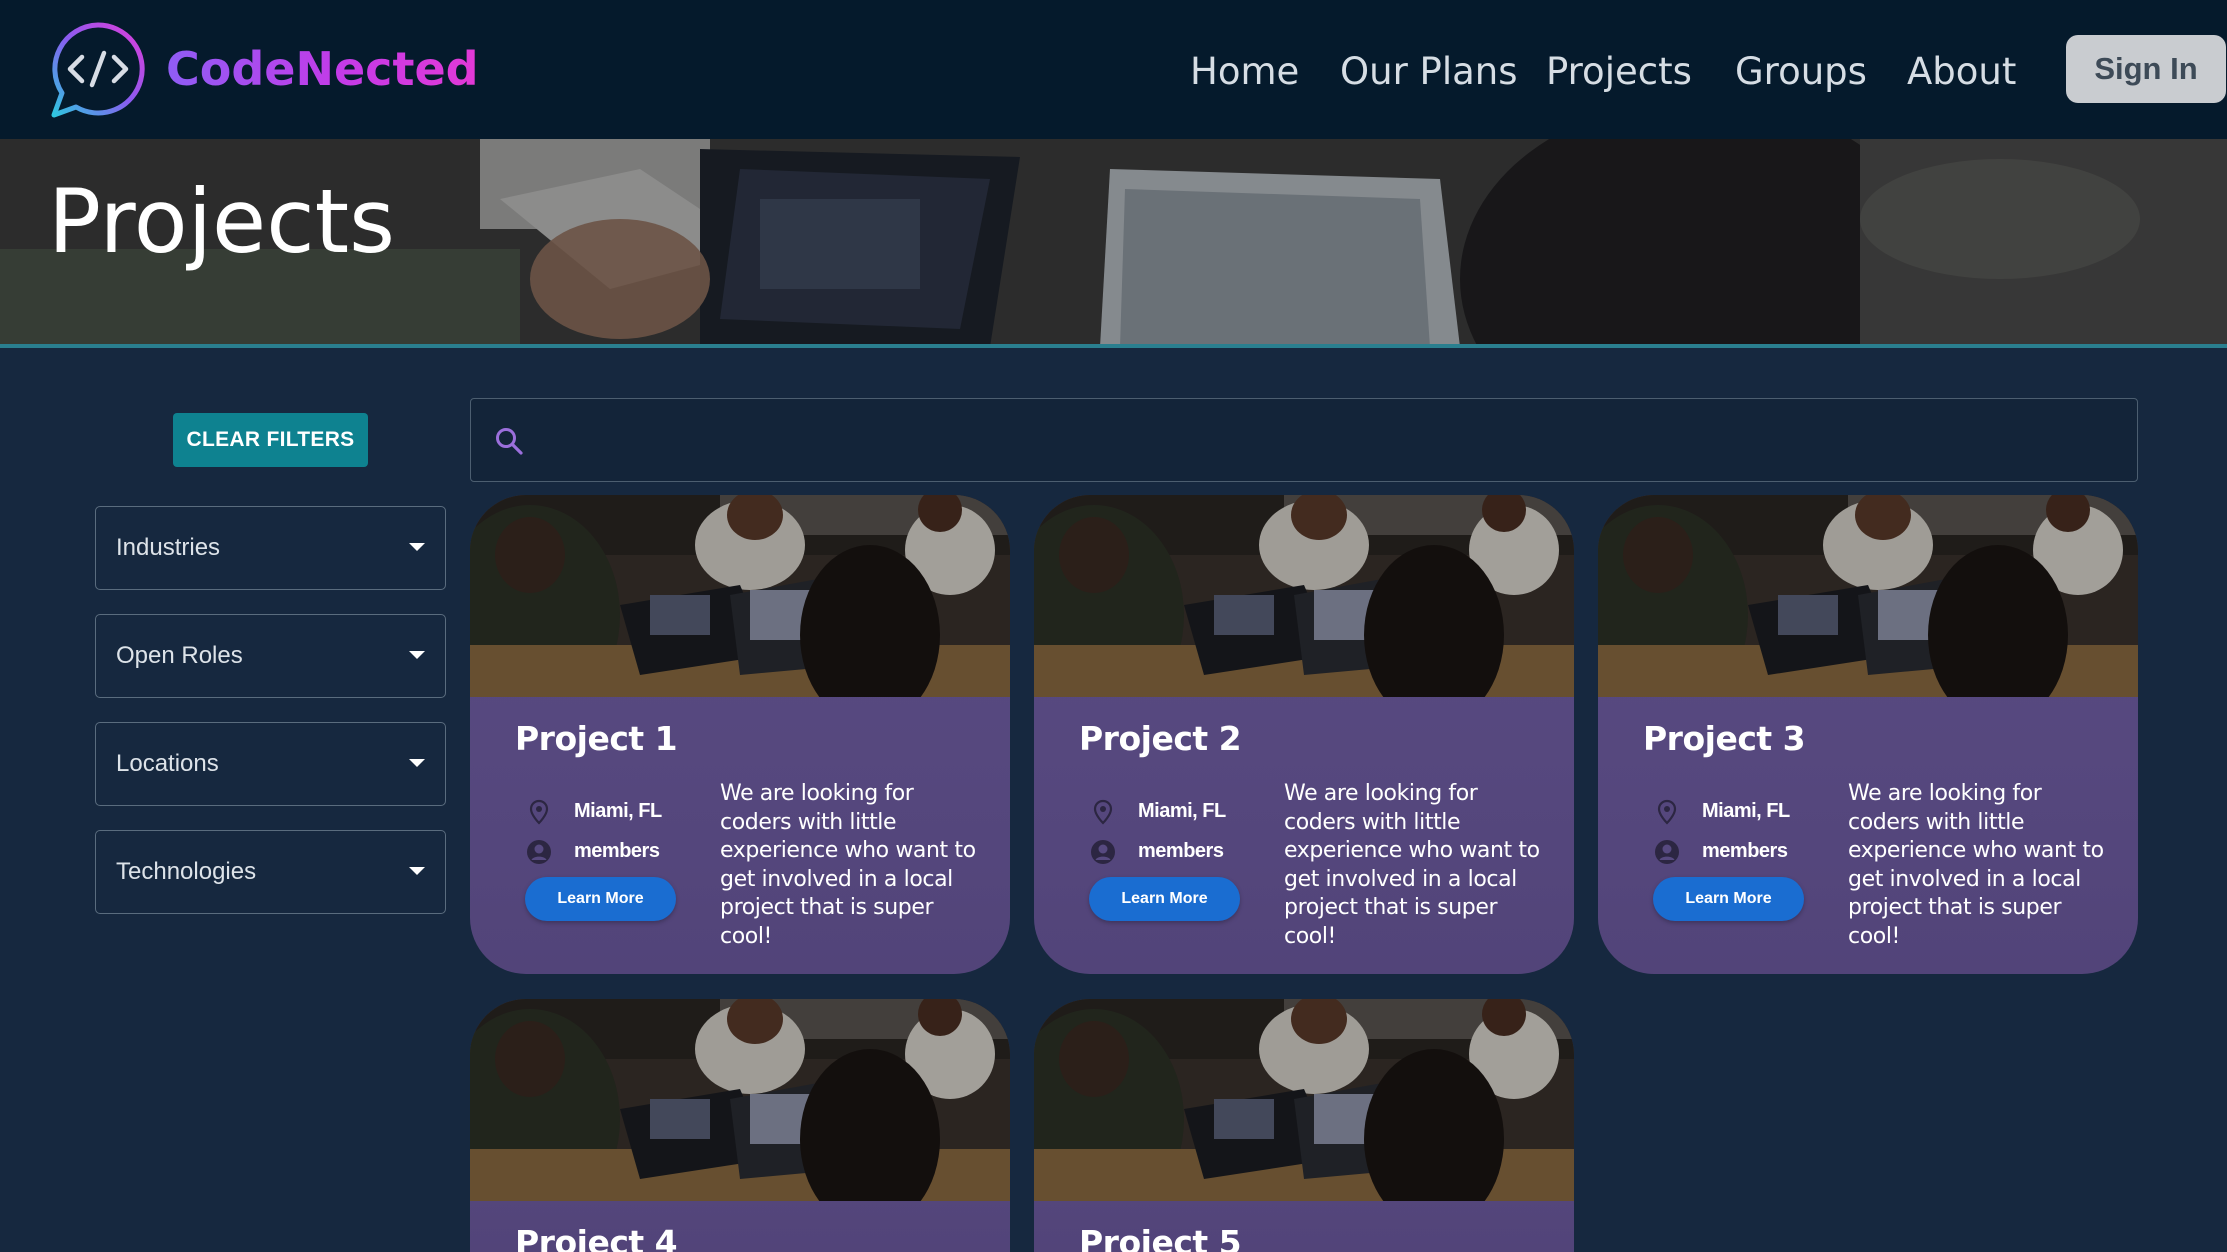  Describe the element at coordinates (270, 548) in the screenshot. I see `filter-industries: Industries` at that location.